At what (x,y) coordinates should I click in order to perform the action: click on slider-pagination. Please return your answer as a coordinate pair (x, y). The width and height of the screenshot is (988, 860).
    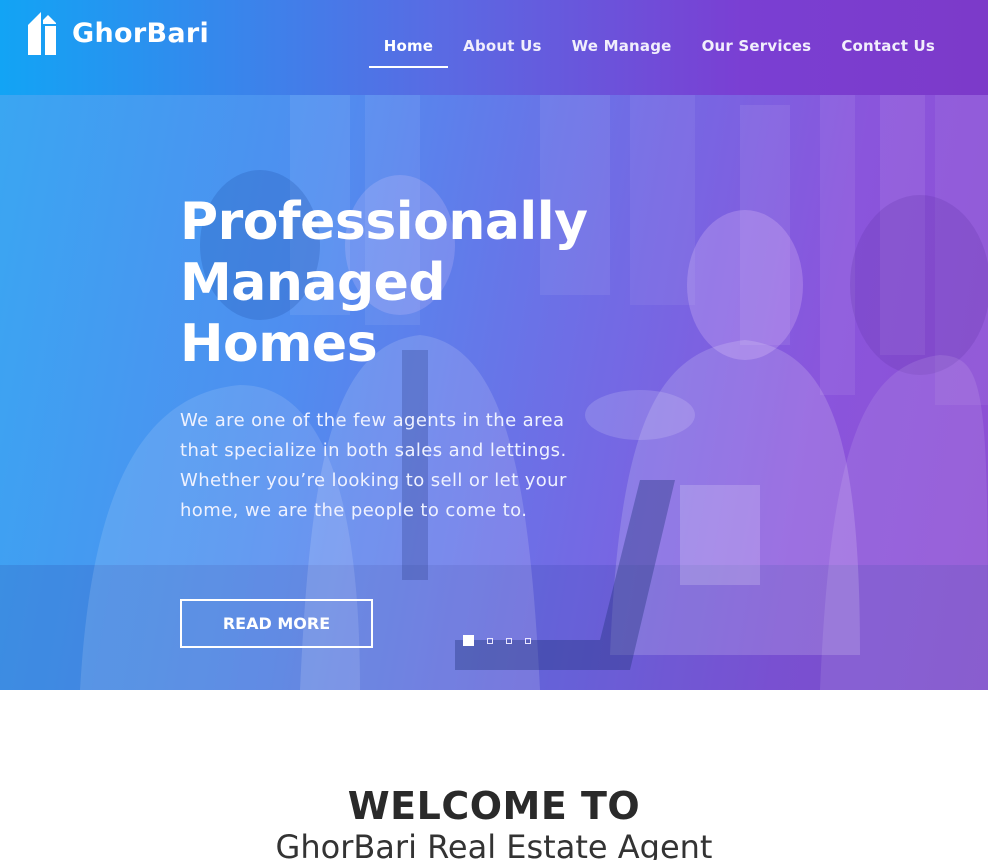
    Looking at the image, I should click on (503, 640).